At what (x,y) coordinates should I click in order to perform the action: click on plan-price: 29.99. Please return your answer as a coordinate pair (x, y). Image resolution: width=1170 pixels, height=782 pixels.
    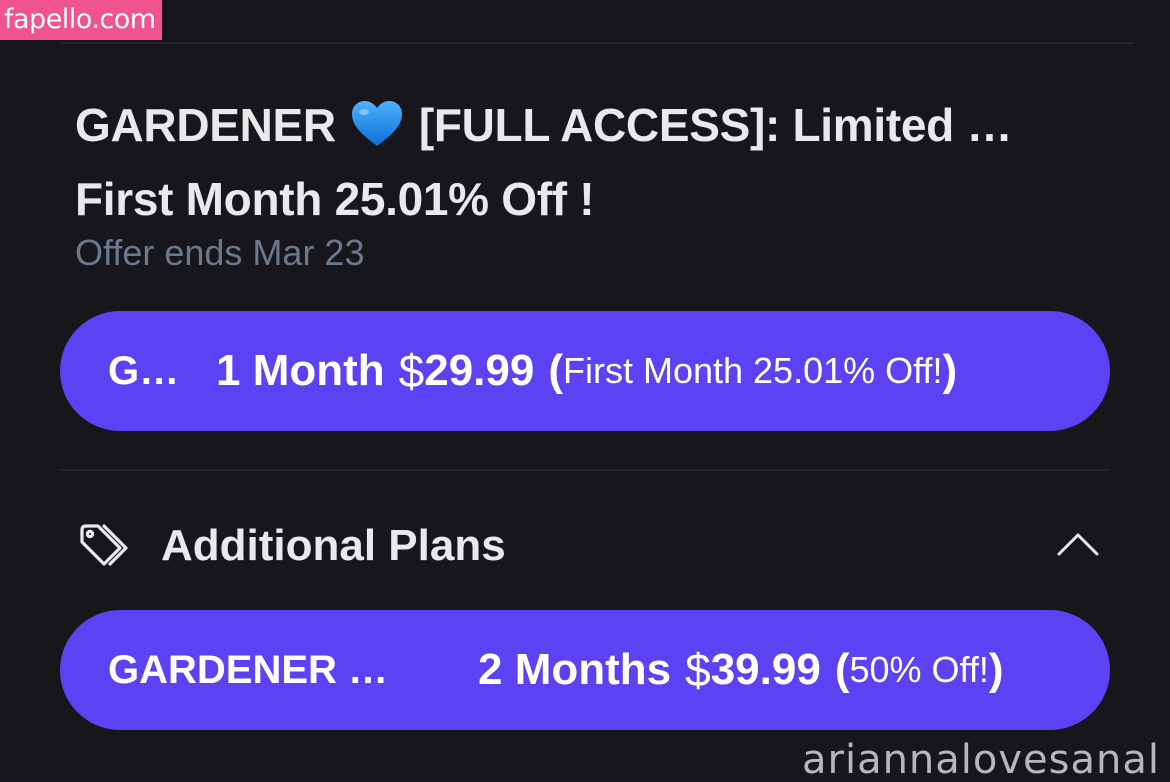
    Looking at the image, I should click on (479, 370).